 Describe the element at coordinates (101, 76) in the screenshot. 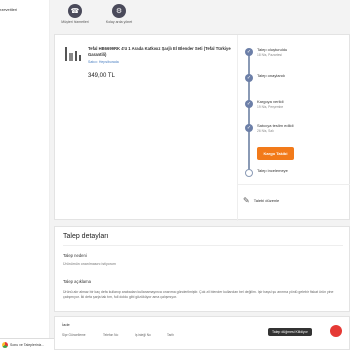

I see `product-price: 349,00 TL` at that location.